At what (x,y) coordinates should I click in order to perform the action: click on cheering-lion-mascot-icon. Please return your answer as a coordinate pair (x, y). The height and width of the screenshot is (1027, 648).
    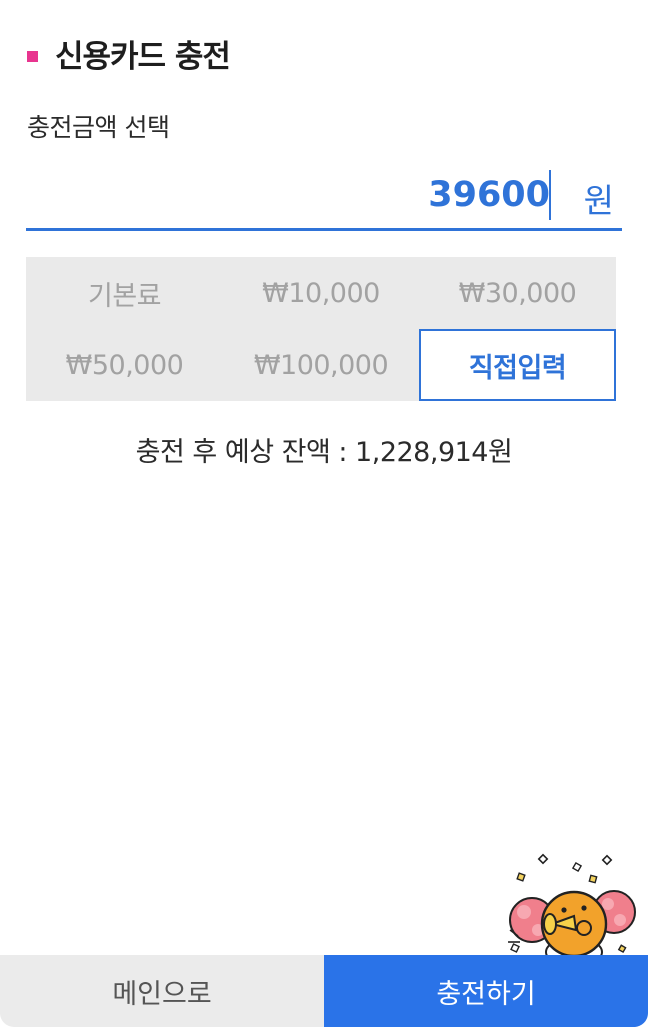
    Looking at the image, I should click on (572, 909).